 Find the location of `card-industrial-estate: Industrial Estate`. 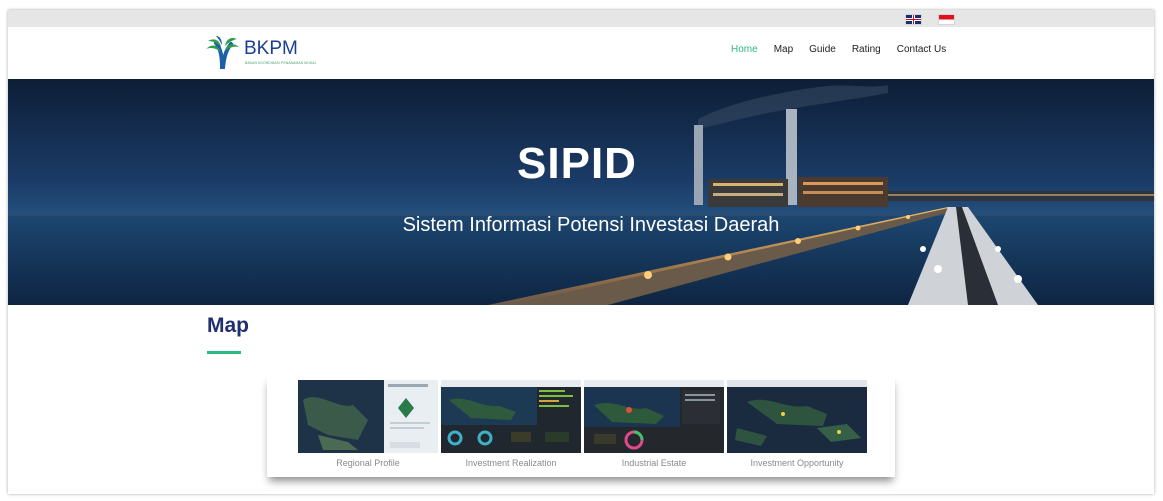

card-industrial-estate: Industrial Estate is located at coordinates (655, 427).